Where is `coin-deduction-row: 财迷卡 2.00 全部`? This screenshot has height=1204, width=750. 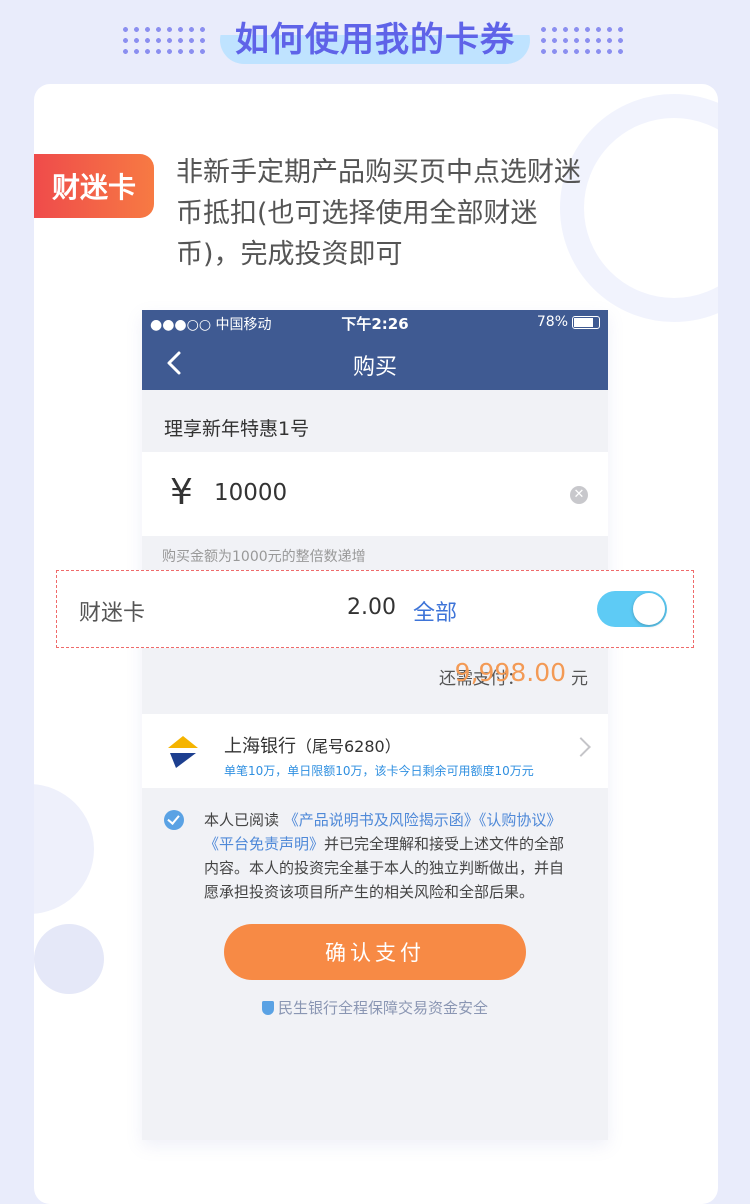
coin-deduction-row: 财迷卡 2.00 全部 is located at coordinates (375, 609).